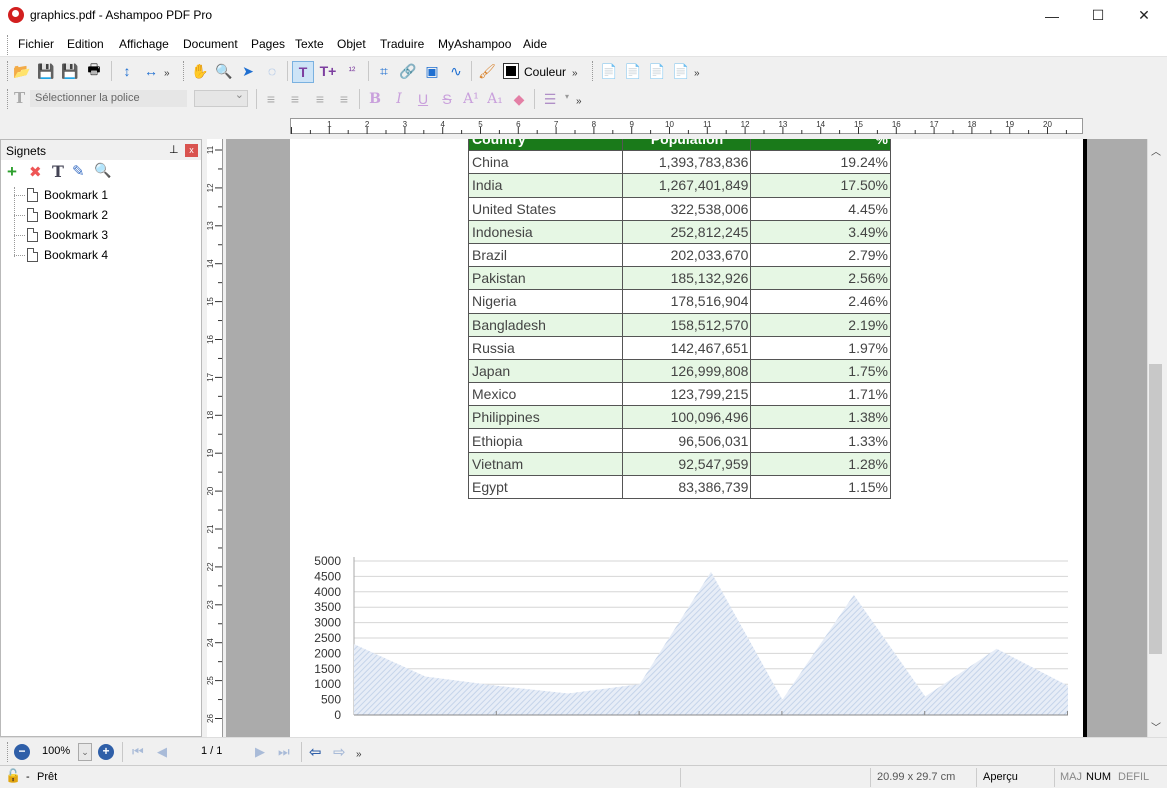  What do you see at coordinates (545, 145) in the screenshot?
I see `table-header-cell: Country` at bounding box center [545, 145].